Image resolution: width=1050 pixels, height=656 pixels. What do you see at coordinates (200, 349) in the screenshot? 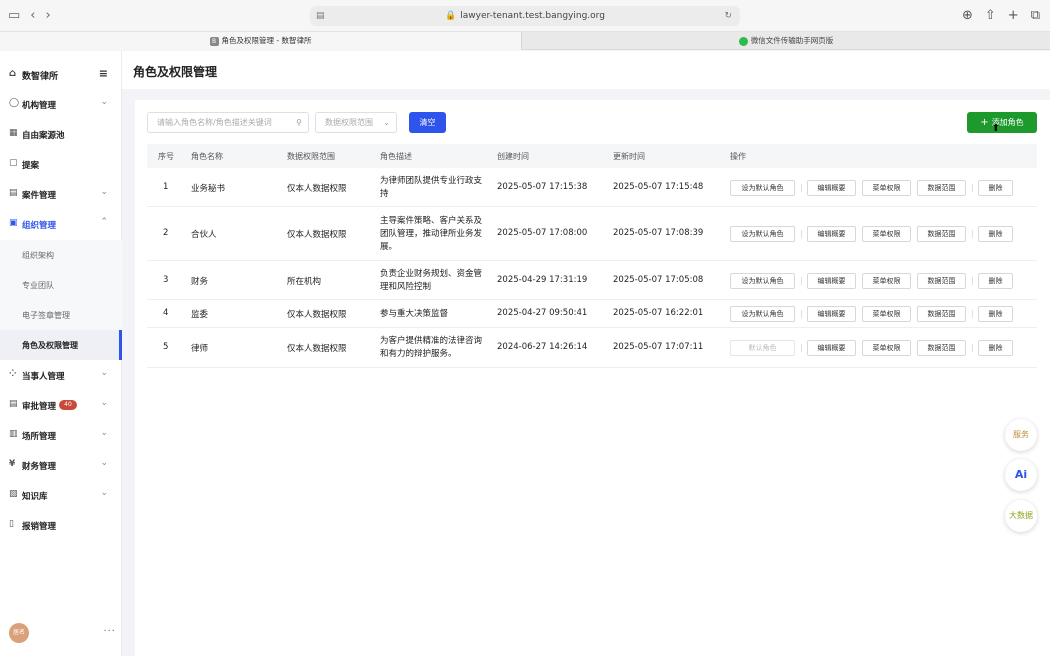
I see `cell-name: 律师` at bounding box center [200, 349].